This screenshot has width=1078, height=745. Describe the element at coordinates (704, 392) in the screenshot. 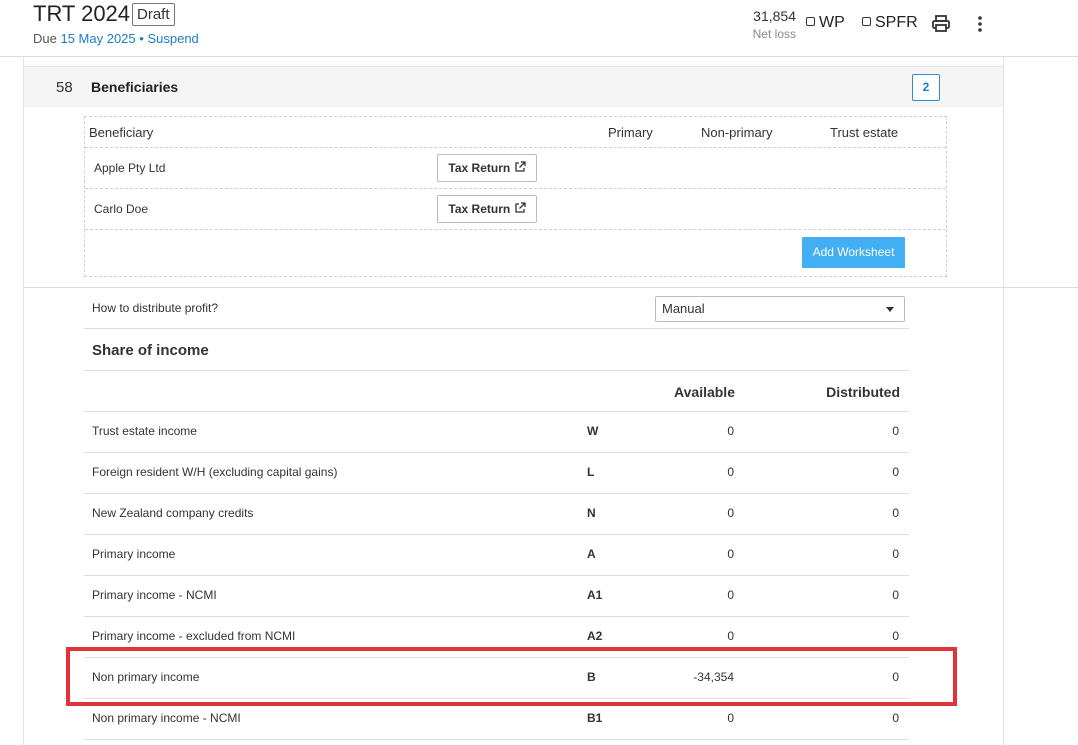

I see `col-available: Available` at that location.